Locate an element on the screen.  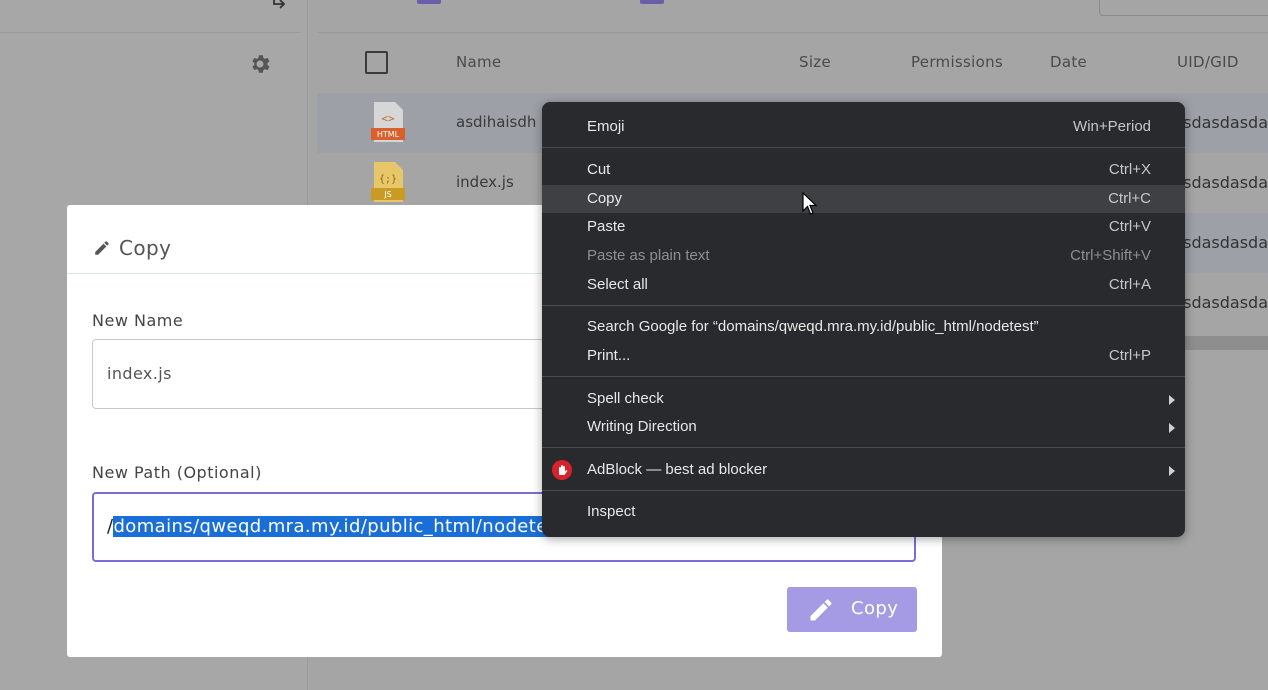
menu-item-cut: Cut Ctrl+X is located at coordinates (863, 170).